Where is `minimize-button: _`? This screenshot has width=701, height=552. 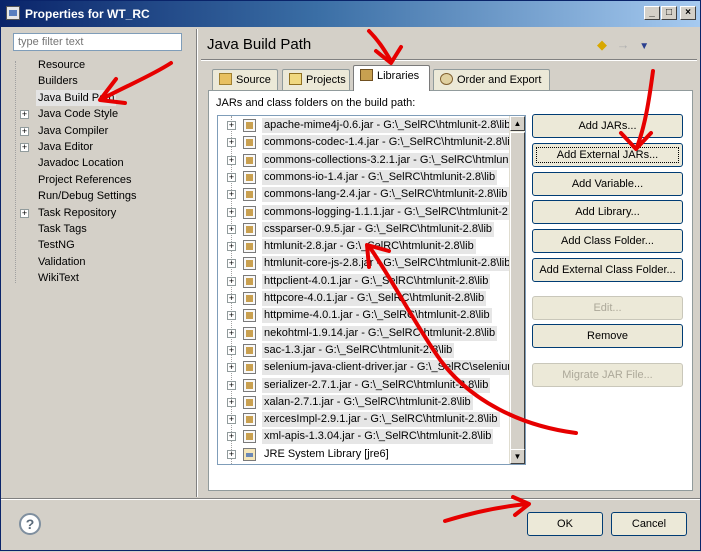
minimize-button: _ is located at coordinates (652, 13).